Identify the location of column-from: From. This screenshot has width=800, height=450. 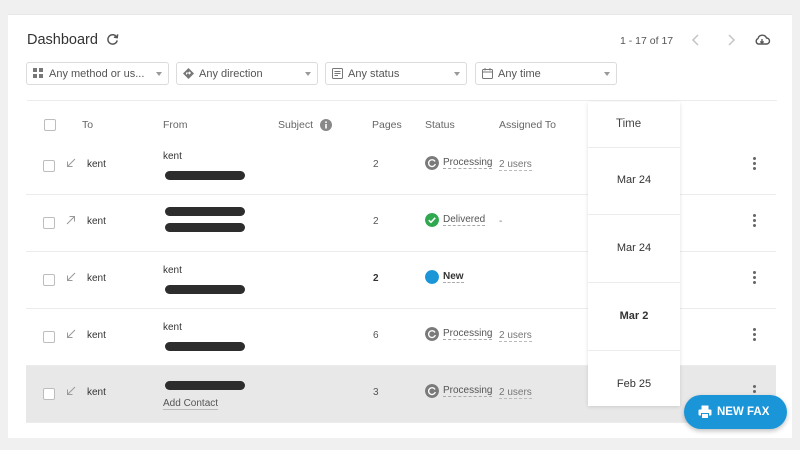
(175, 125).